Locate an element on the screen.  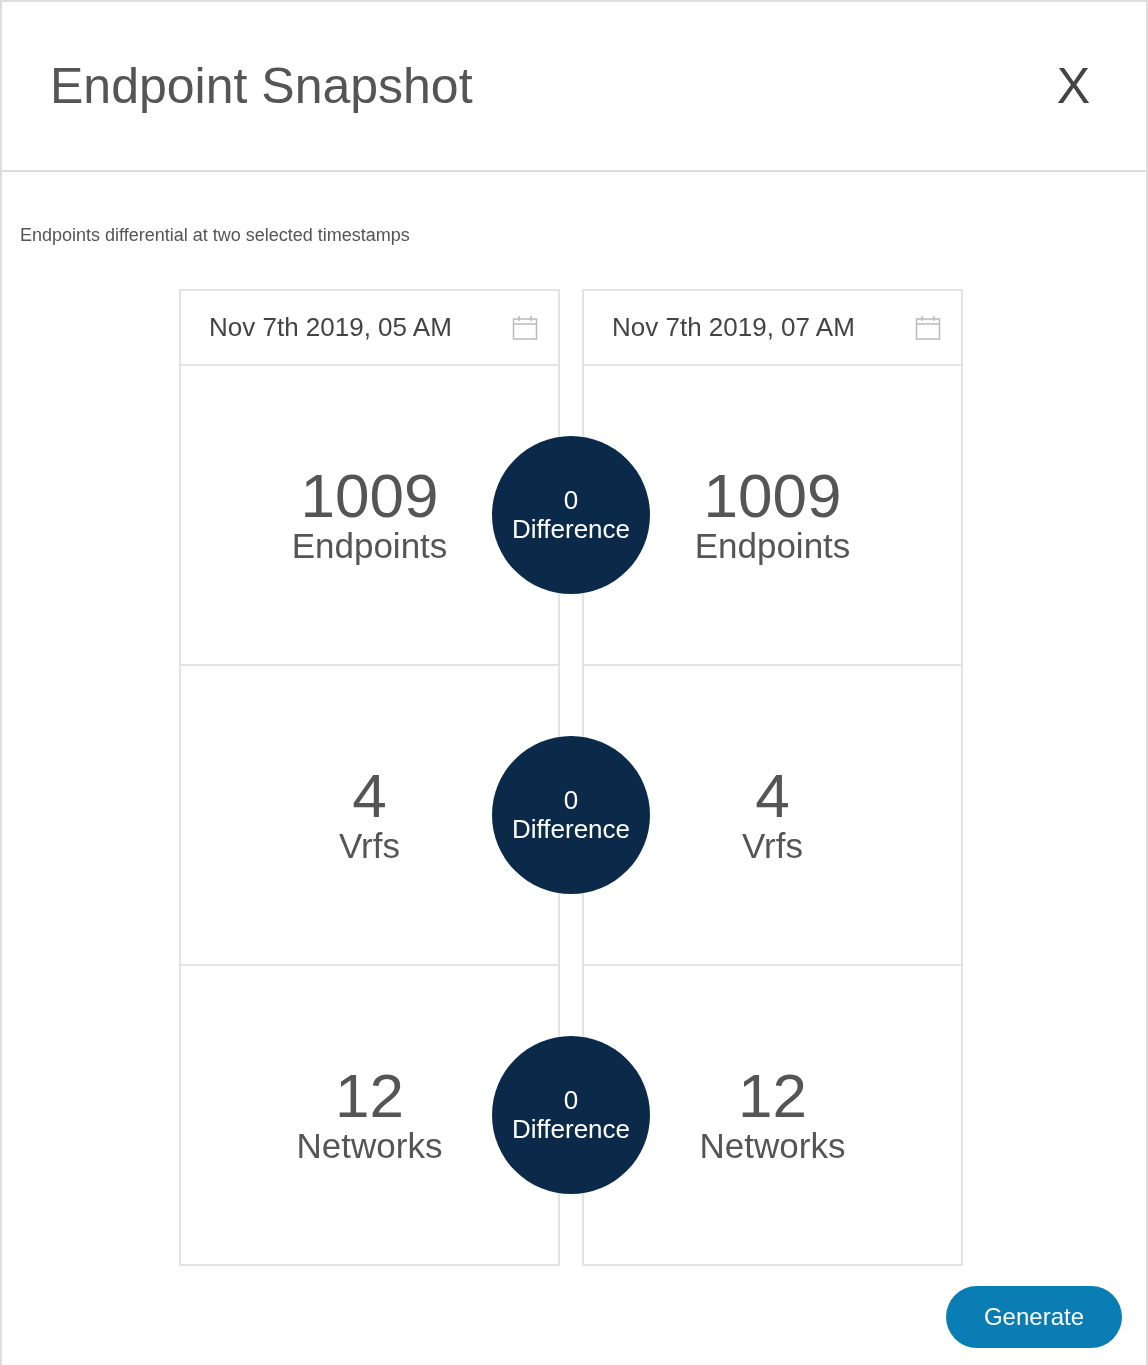
dialog-title: Endpoint Snapshot is located at coordinates (261, 86).